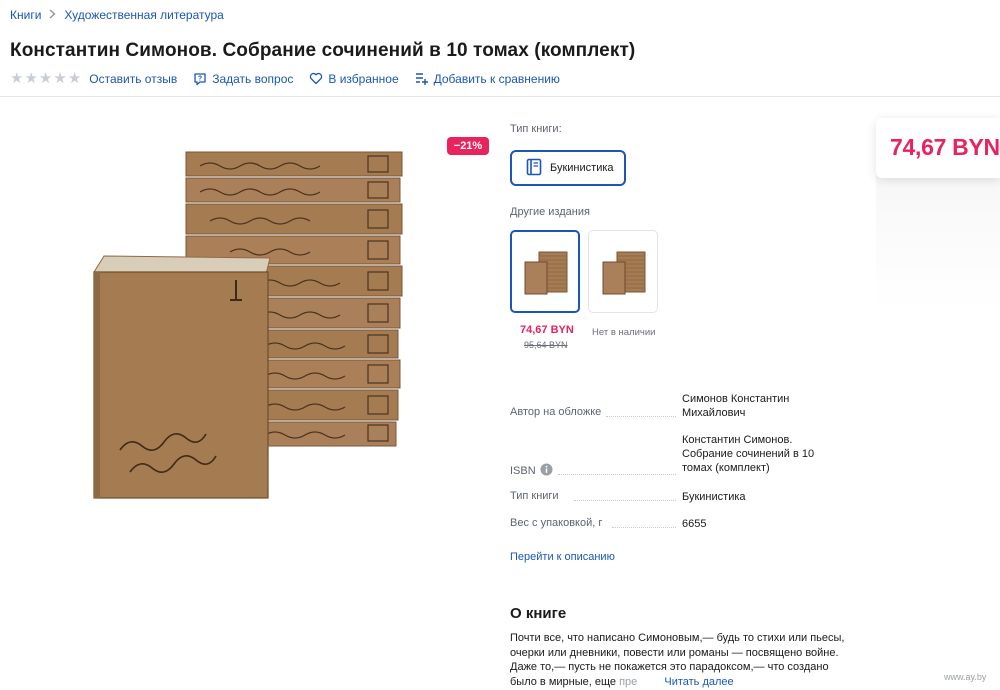 The image size is (1000, 690). What do you see at coordinates (550, 212) in the screenshot?
I see `other-editions-label: Другие издания` at bounding box center [550, 212].